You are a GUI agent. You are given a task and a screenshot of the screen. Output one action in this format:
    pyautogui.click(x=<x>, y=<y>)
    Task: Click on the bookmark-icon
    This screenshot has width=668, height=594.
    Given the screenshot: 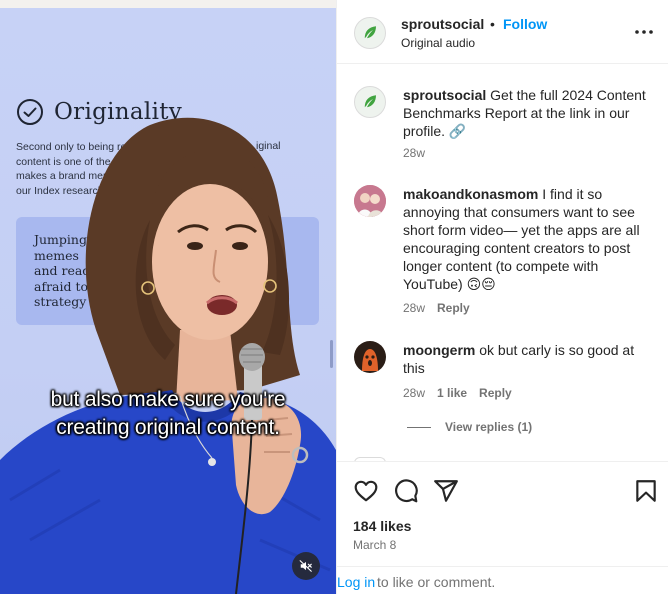 What is the action you would take?
    pyautogui.click(x=646, y=491)
    